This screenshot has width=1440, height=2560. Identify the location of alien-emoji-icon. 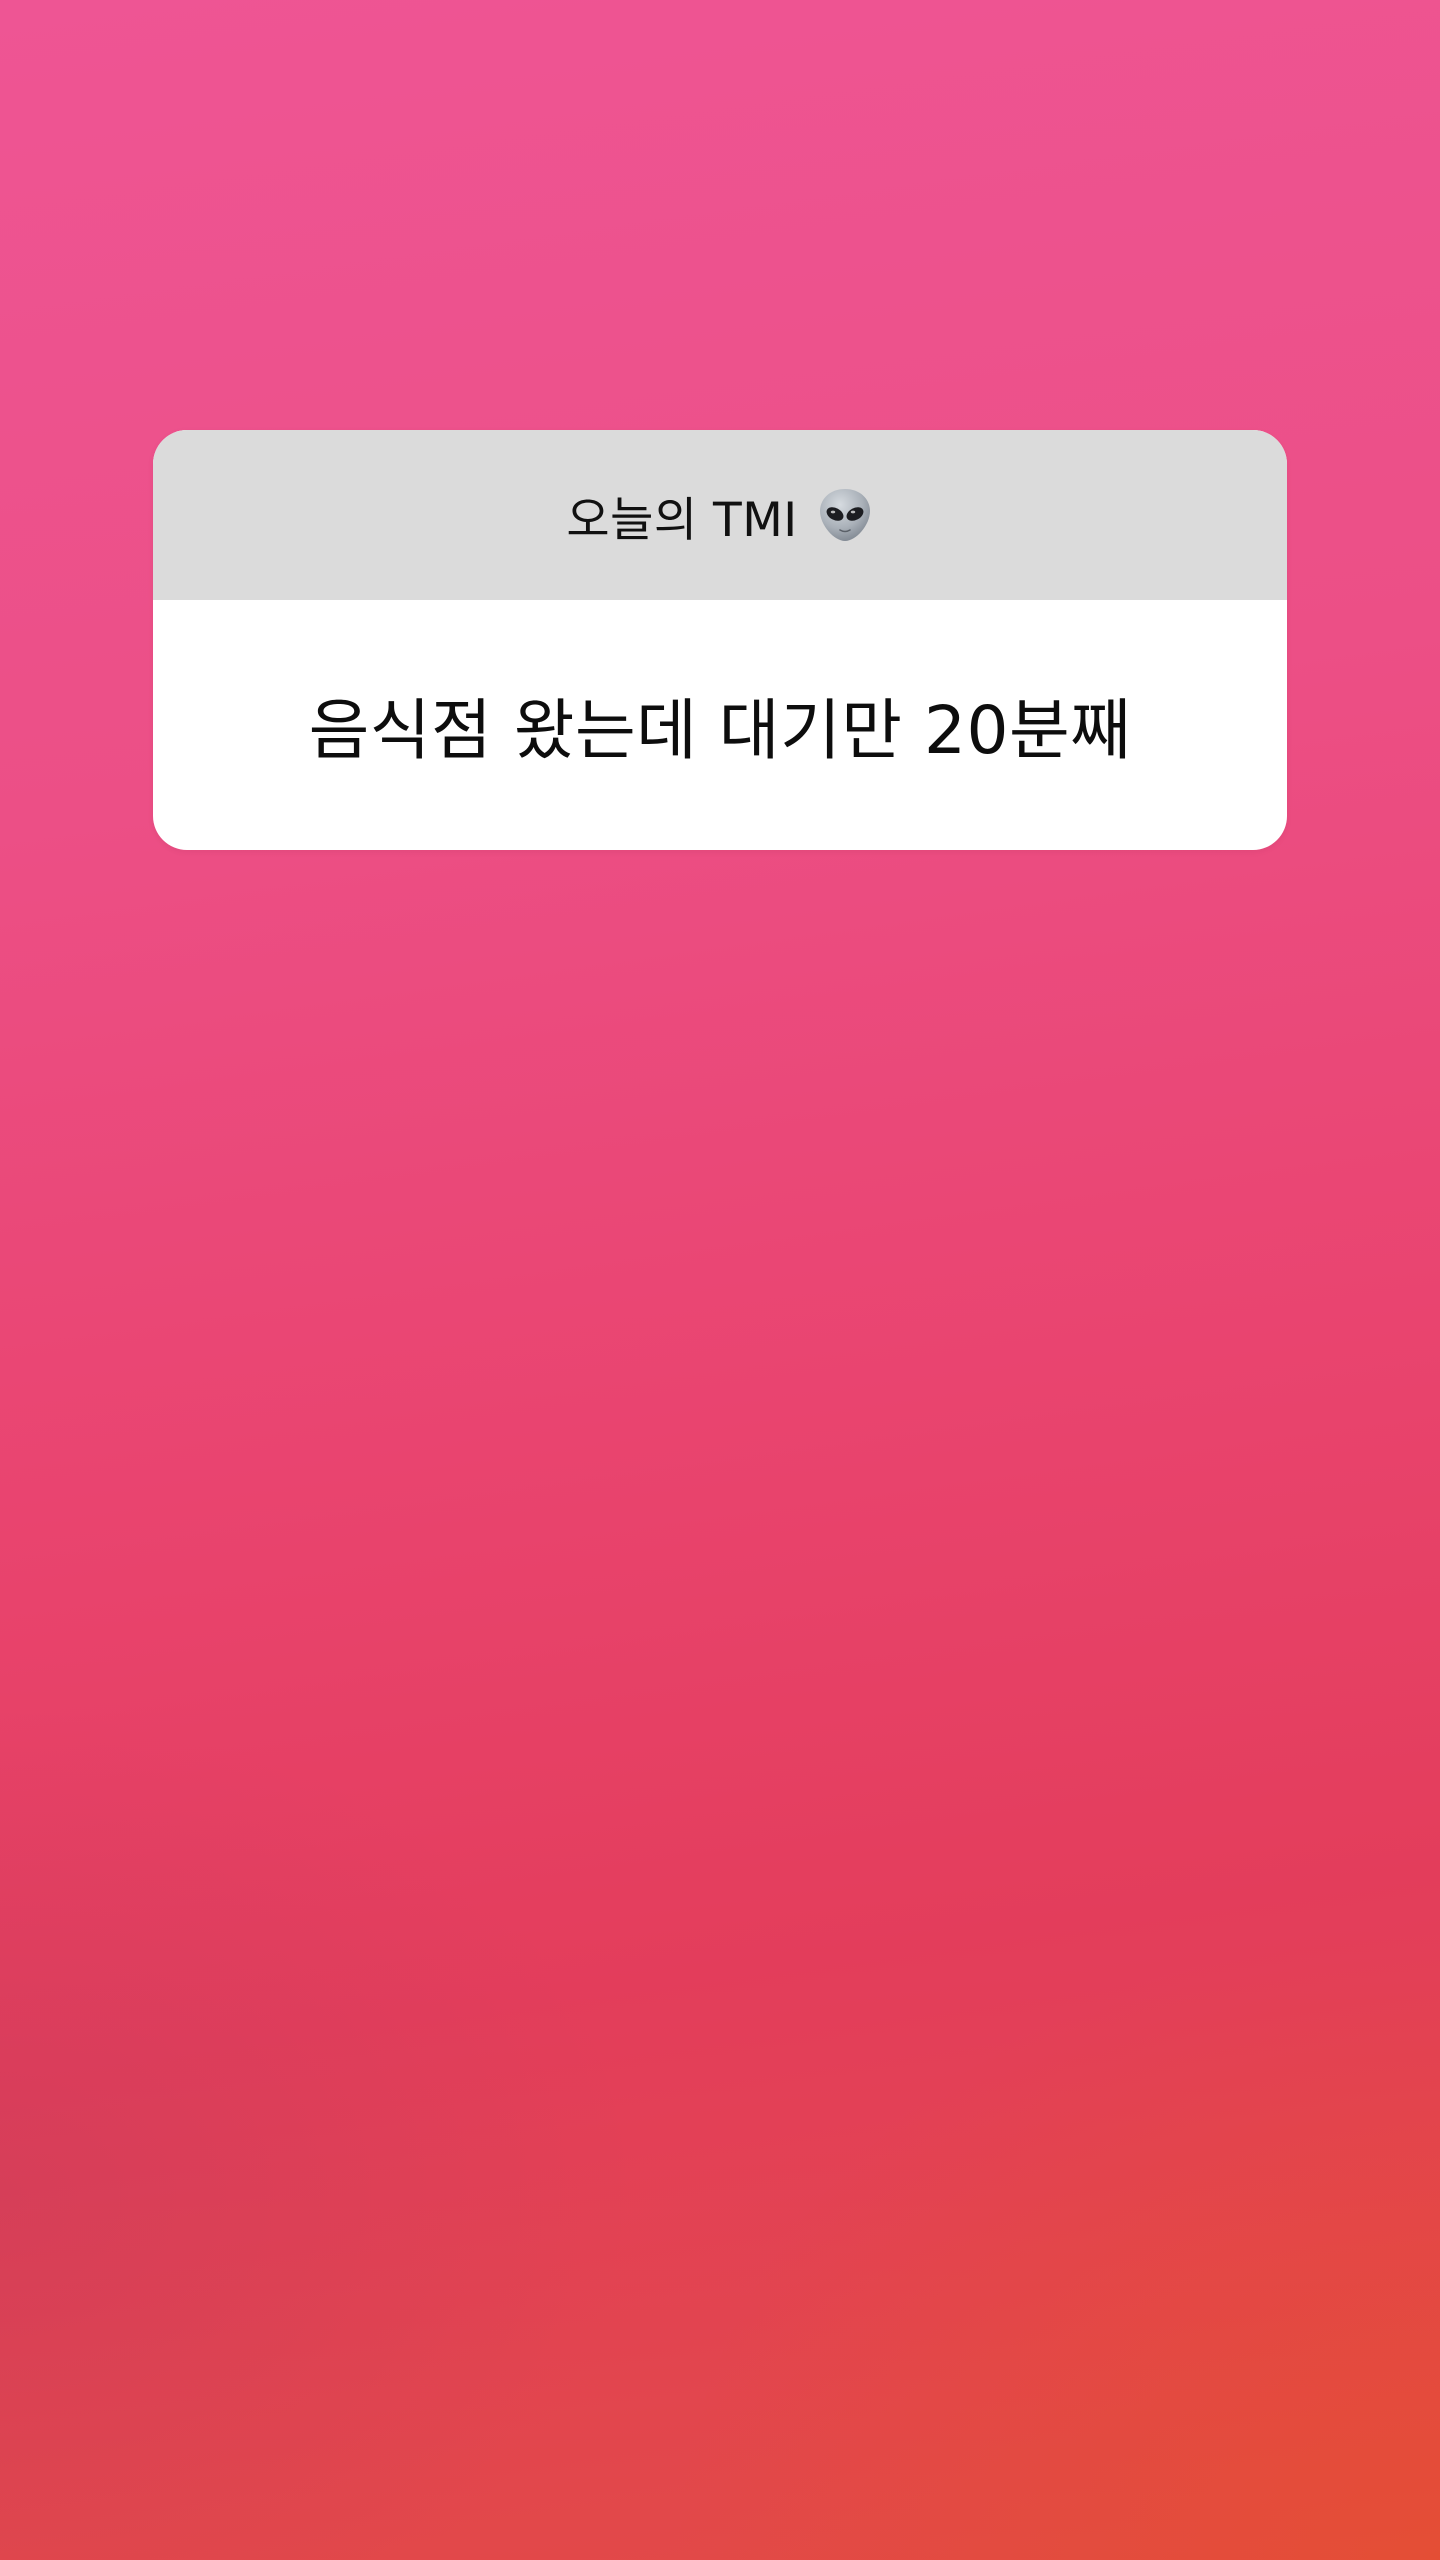
(845, 515).